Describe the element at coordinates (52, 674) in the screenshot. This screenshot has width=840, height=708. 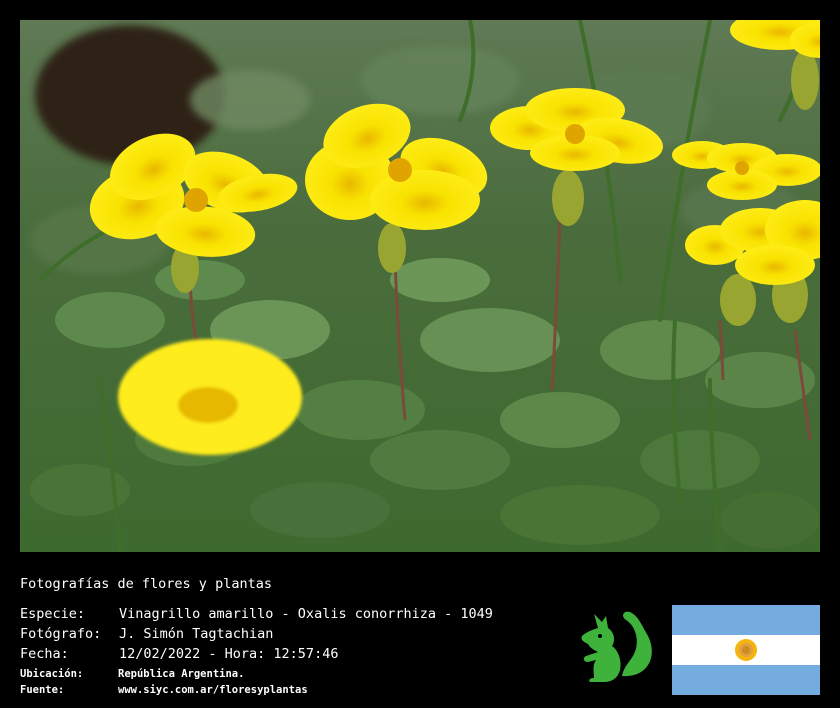
I see `location-label: Ubicación:` at that location.